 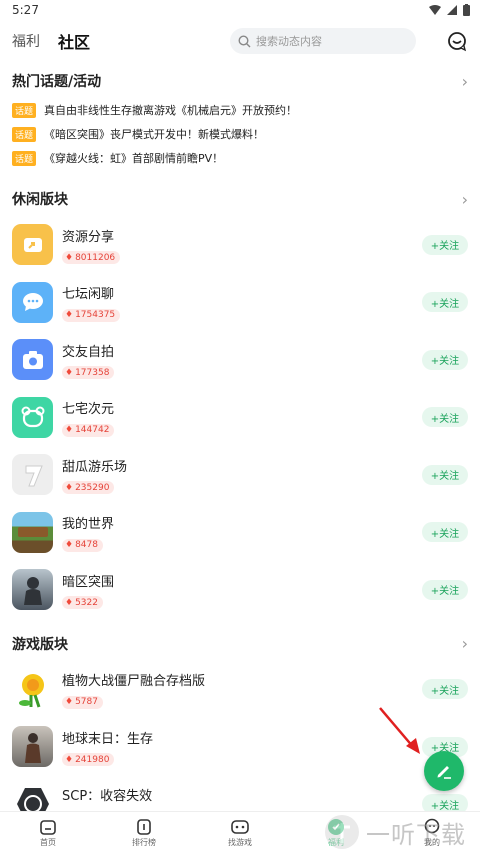 What do you see at coordinates (40, 200) in the screenshot?
I see `section-title: 休闲版块` at bounding box center [40, 200].